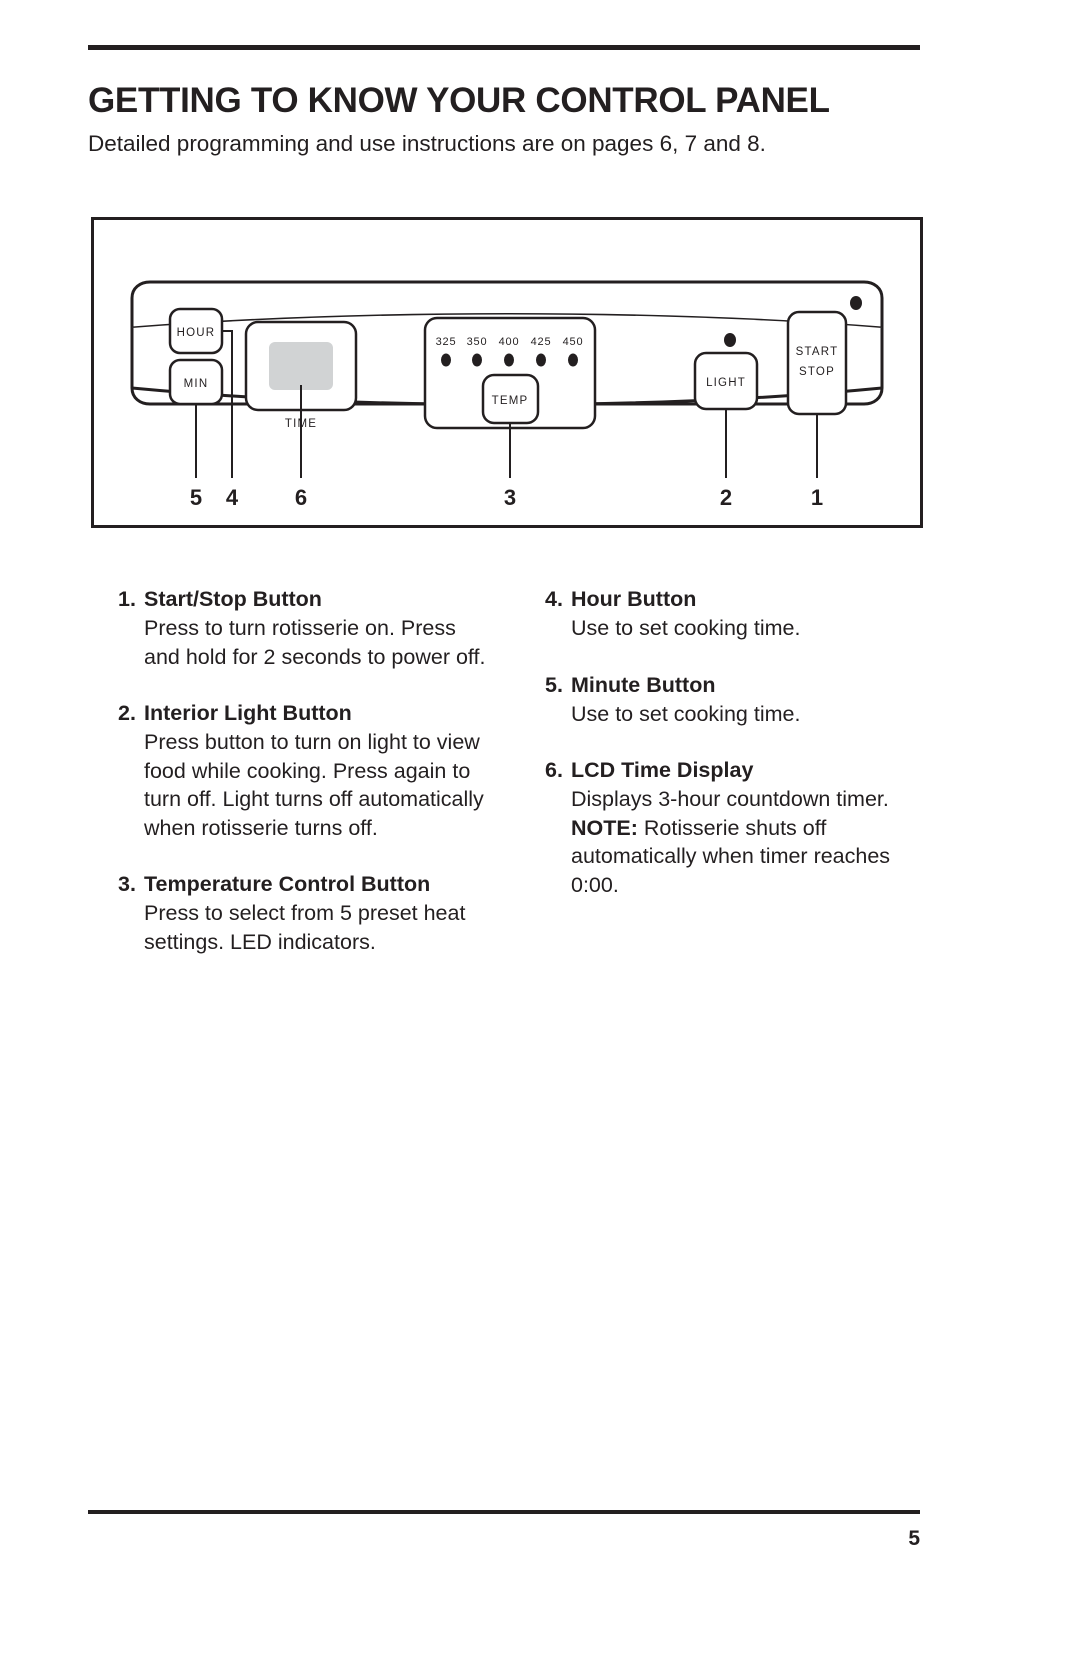 The image size is (1080, 1669). I want to click on callout-5: 5, so click(196, 497).